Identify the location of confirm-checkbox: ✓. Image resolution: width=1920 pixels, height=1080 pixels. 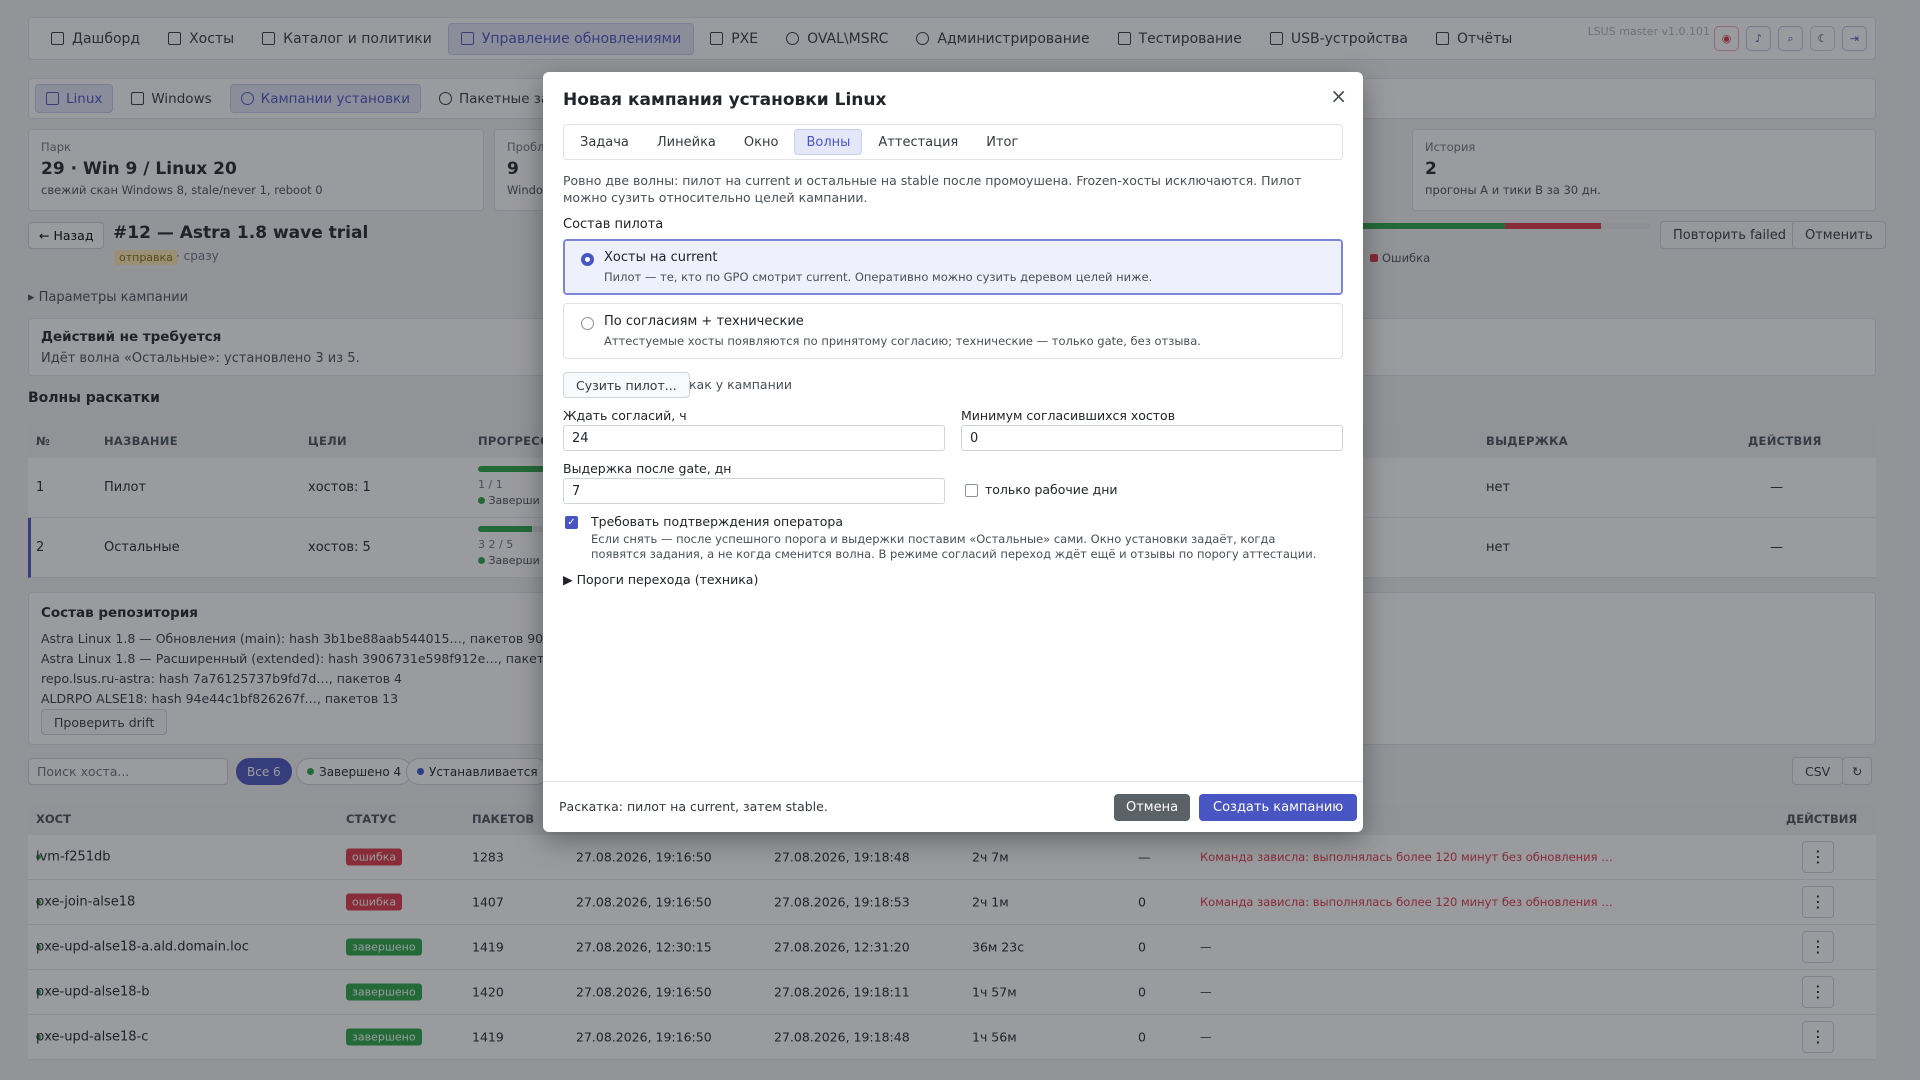
(571, 522).